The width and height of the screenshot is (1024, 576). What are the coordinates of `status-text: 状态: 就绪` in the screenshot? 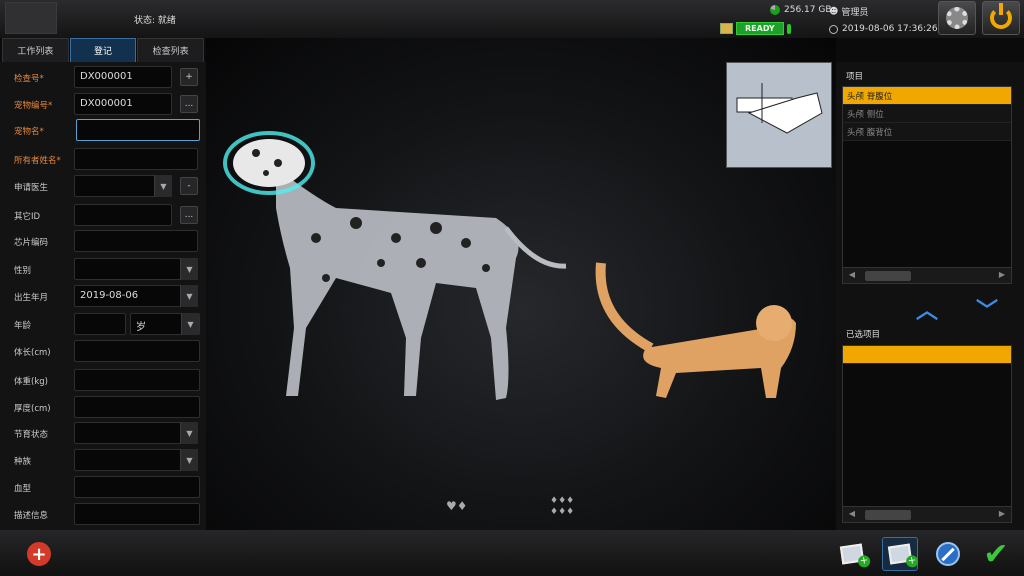 It's located at (155, 21).